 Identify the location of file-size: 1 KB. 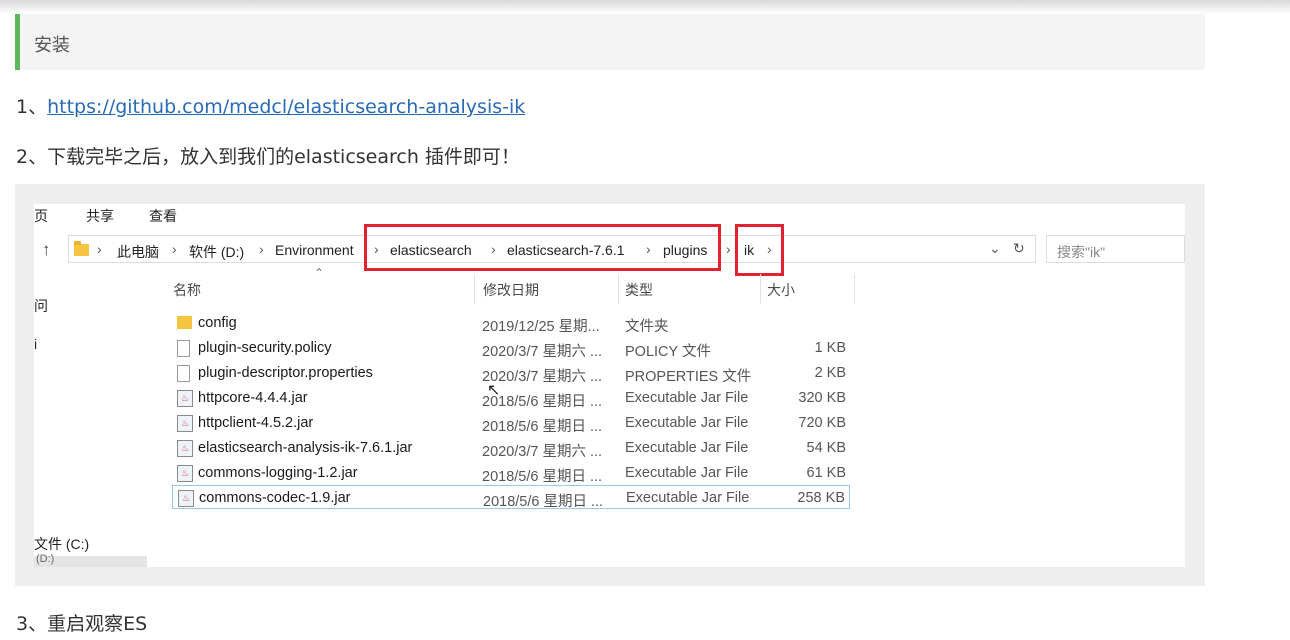
(830, 348).